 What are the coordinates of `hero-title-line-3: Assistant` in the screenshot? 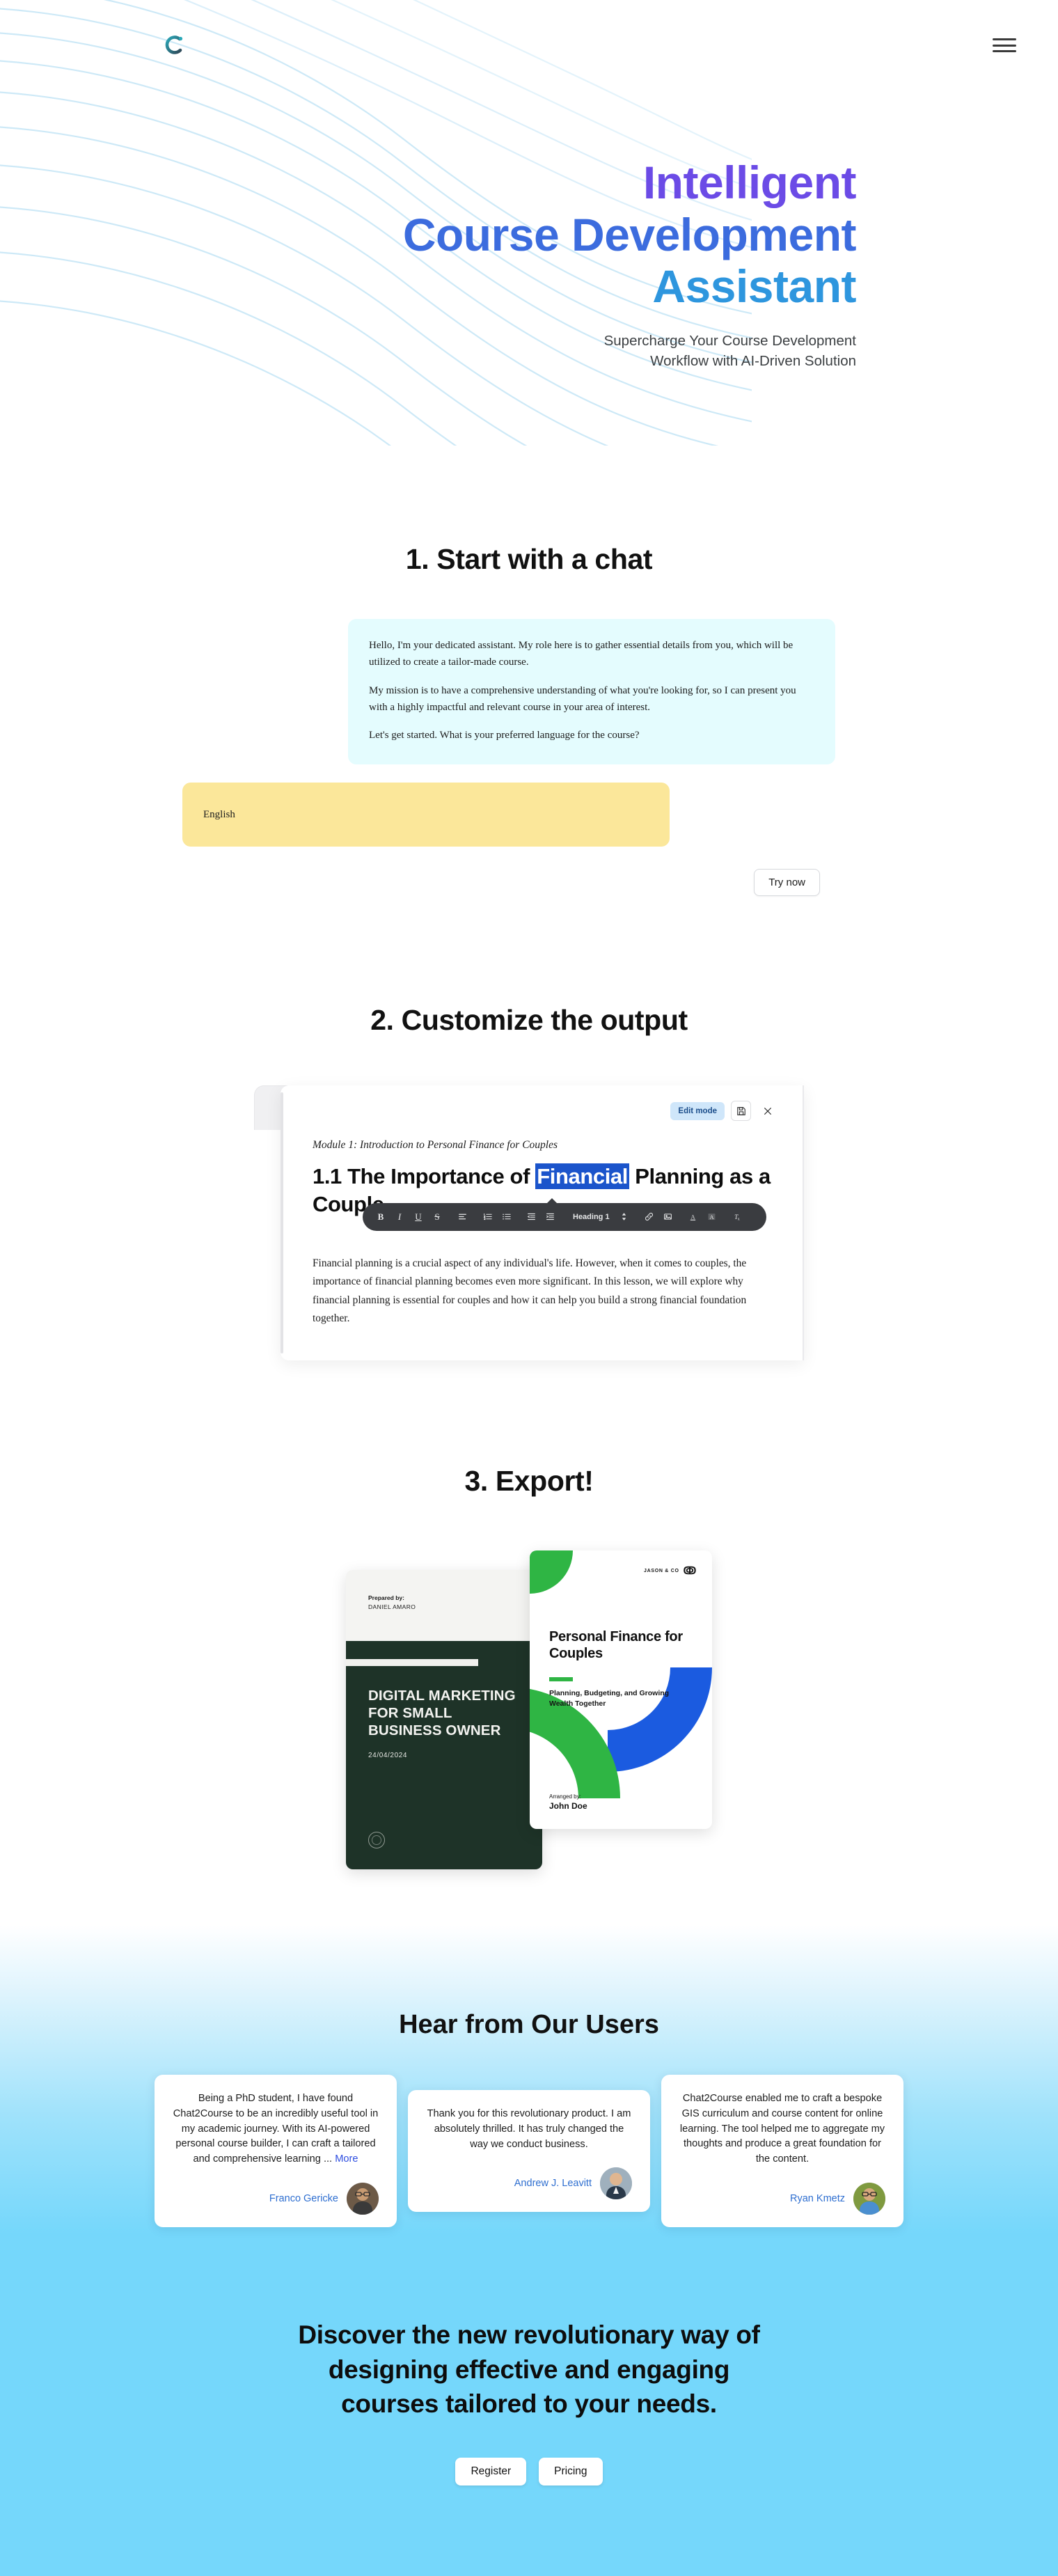 It's located at (754, 286).